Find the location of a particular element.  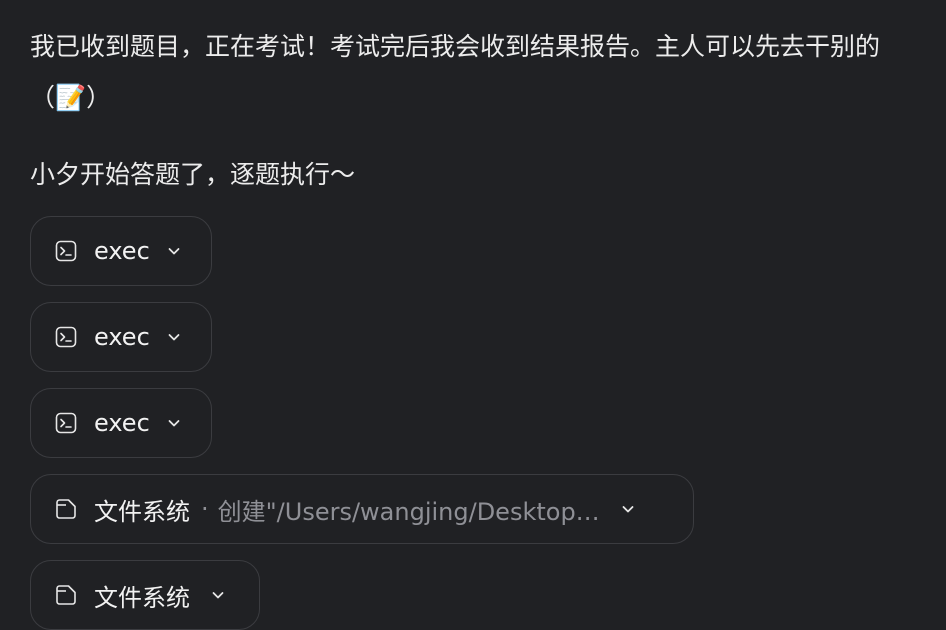

tool-call-exec-1: exec is located at coordinates (121, 251).